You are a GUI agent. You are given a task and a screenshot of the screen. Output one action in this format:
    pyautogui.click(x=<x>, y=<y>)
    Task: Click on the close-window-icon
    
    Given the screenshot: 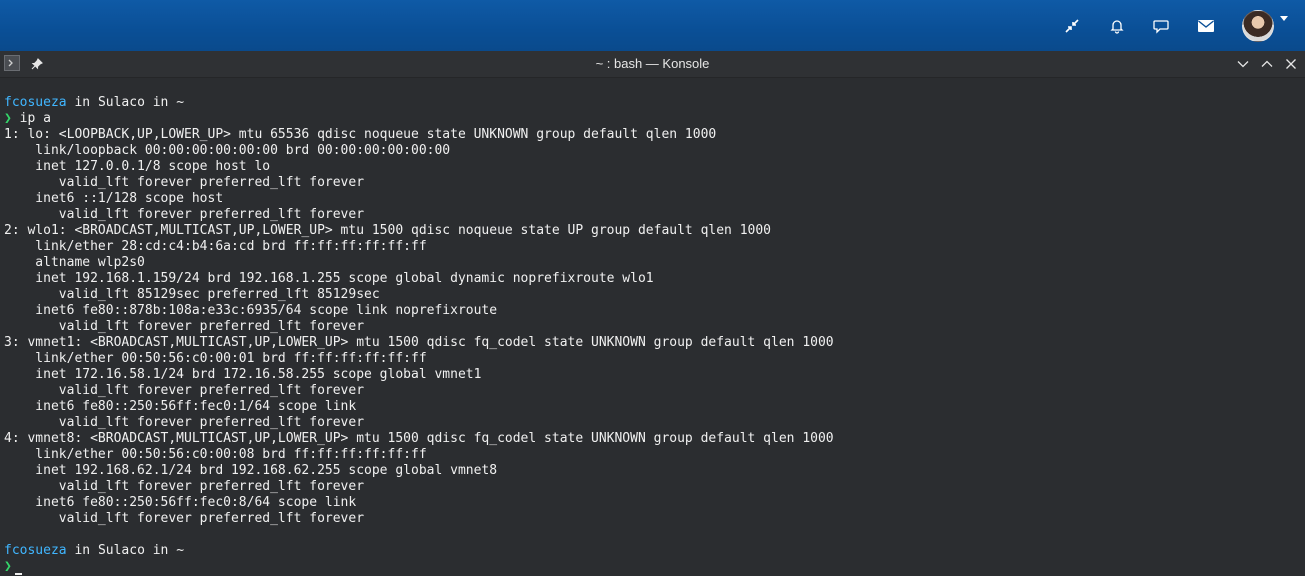 What is the action you would take?
    pyautogui.click(x=1291, y=64)
    